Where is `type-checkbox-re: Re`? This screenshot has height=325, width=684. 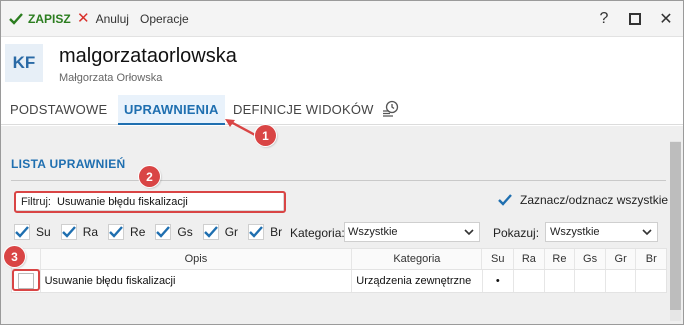 type-checkbox-re: Re is located at coordinates (126, 232).